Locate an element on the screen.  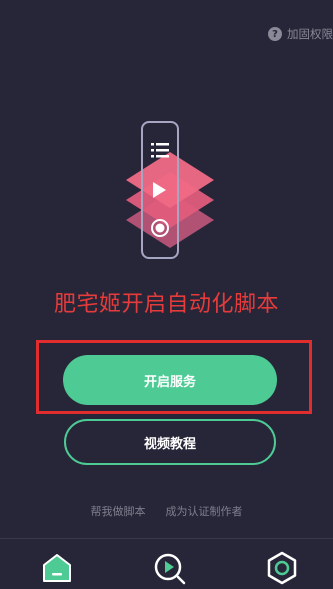
video-tutorial-button: 视频教程 is located at coordinates (170, 442).